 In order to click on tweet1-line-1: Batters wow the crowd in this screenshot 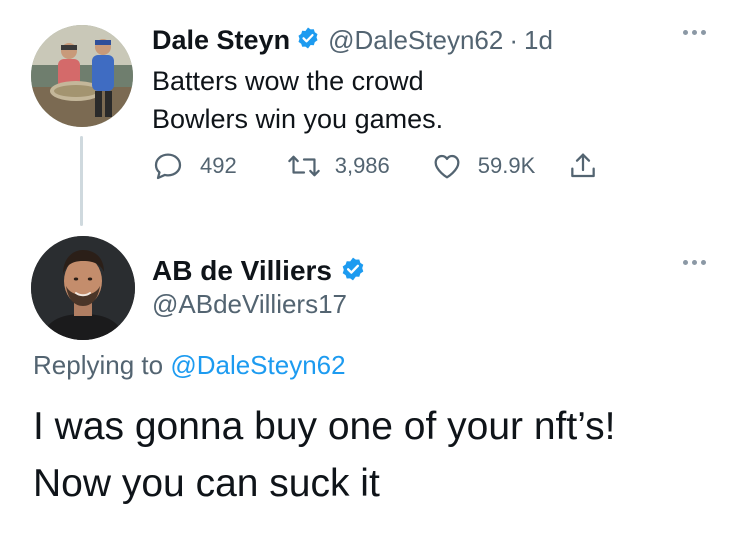, I will do `click(288, 81)`.